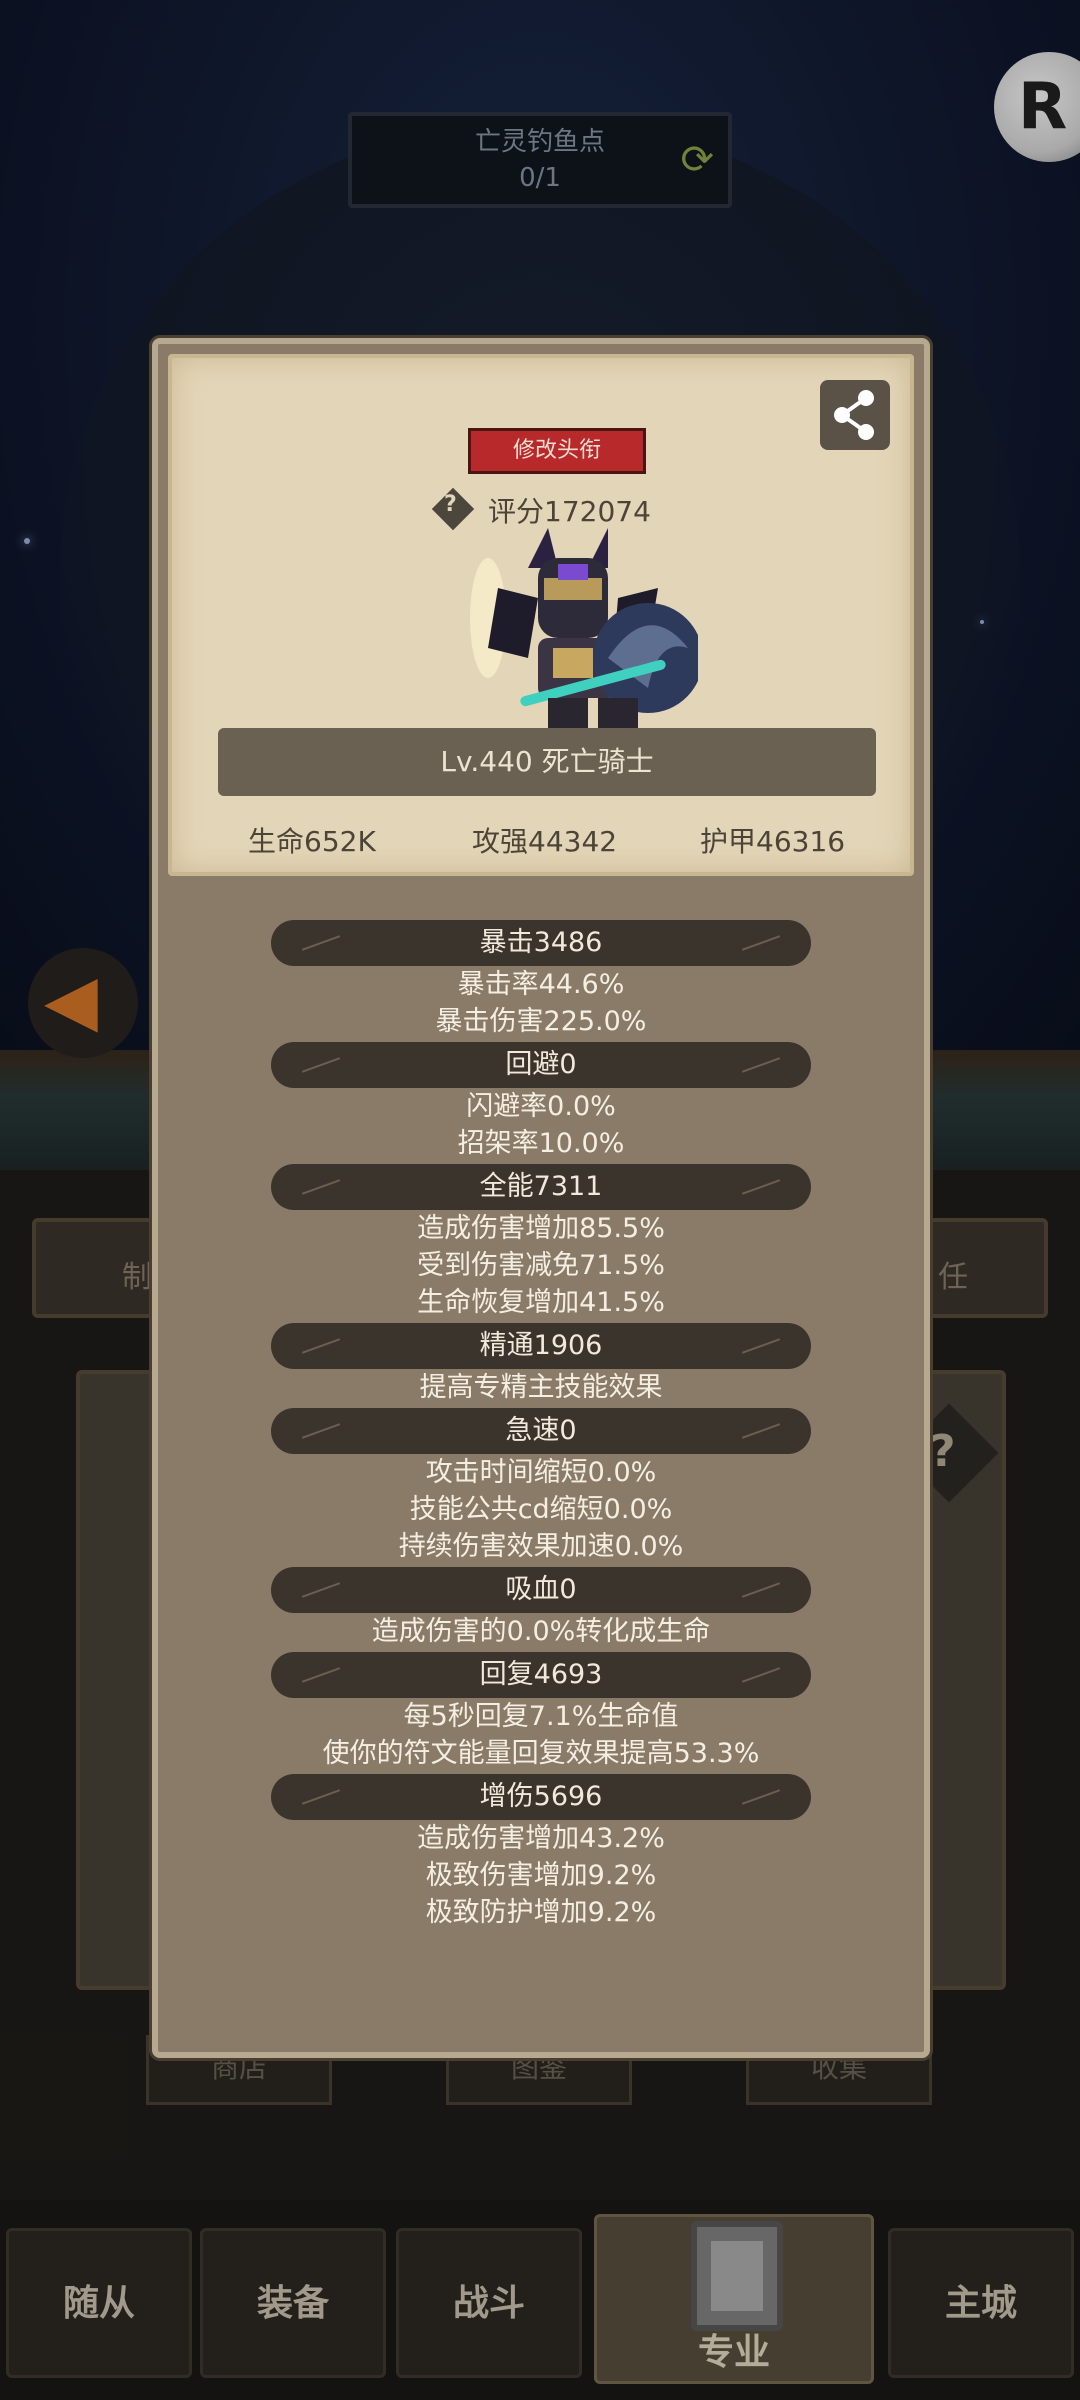  Describe the element at coordinates (773, 841) in the screenshot. I see `main-stat-armor: 护甲46316` at that location.